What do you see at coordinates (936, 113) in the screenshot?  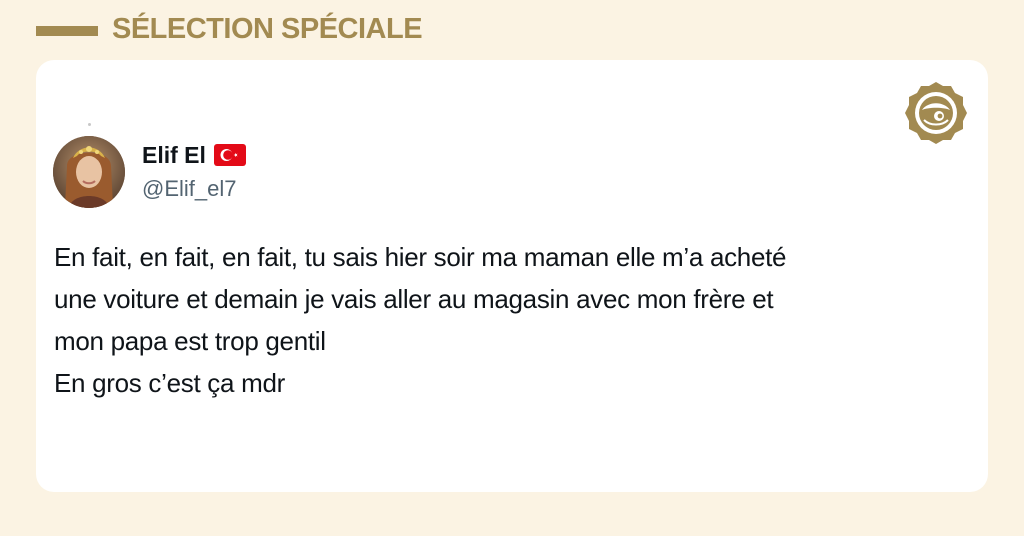 I see `brand-seal-logo-icon` at bounding box center [936, 113].